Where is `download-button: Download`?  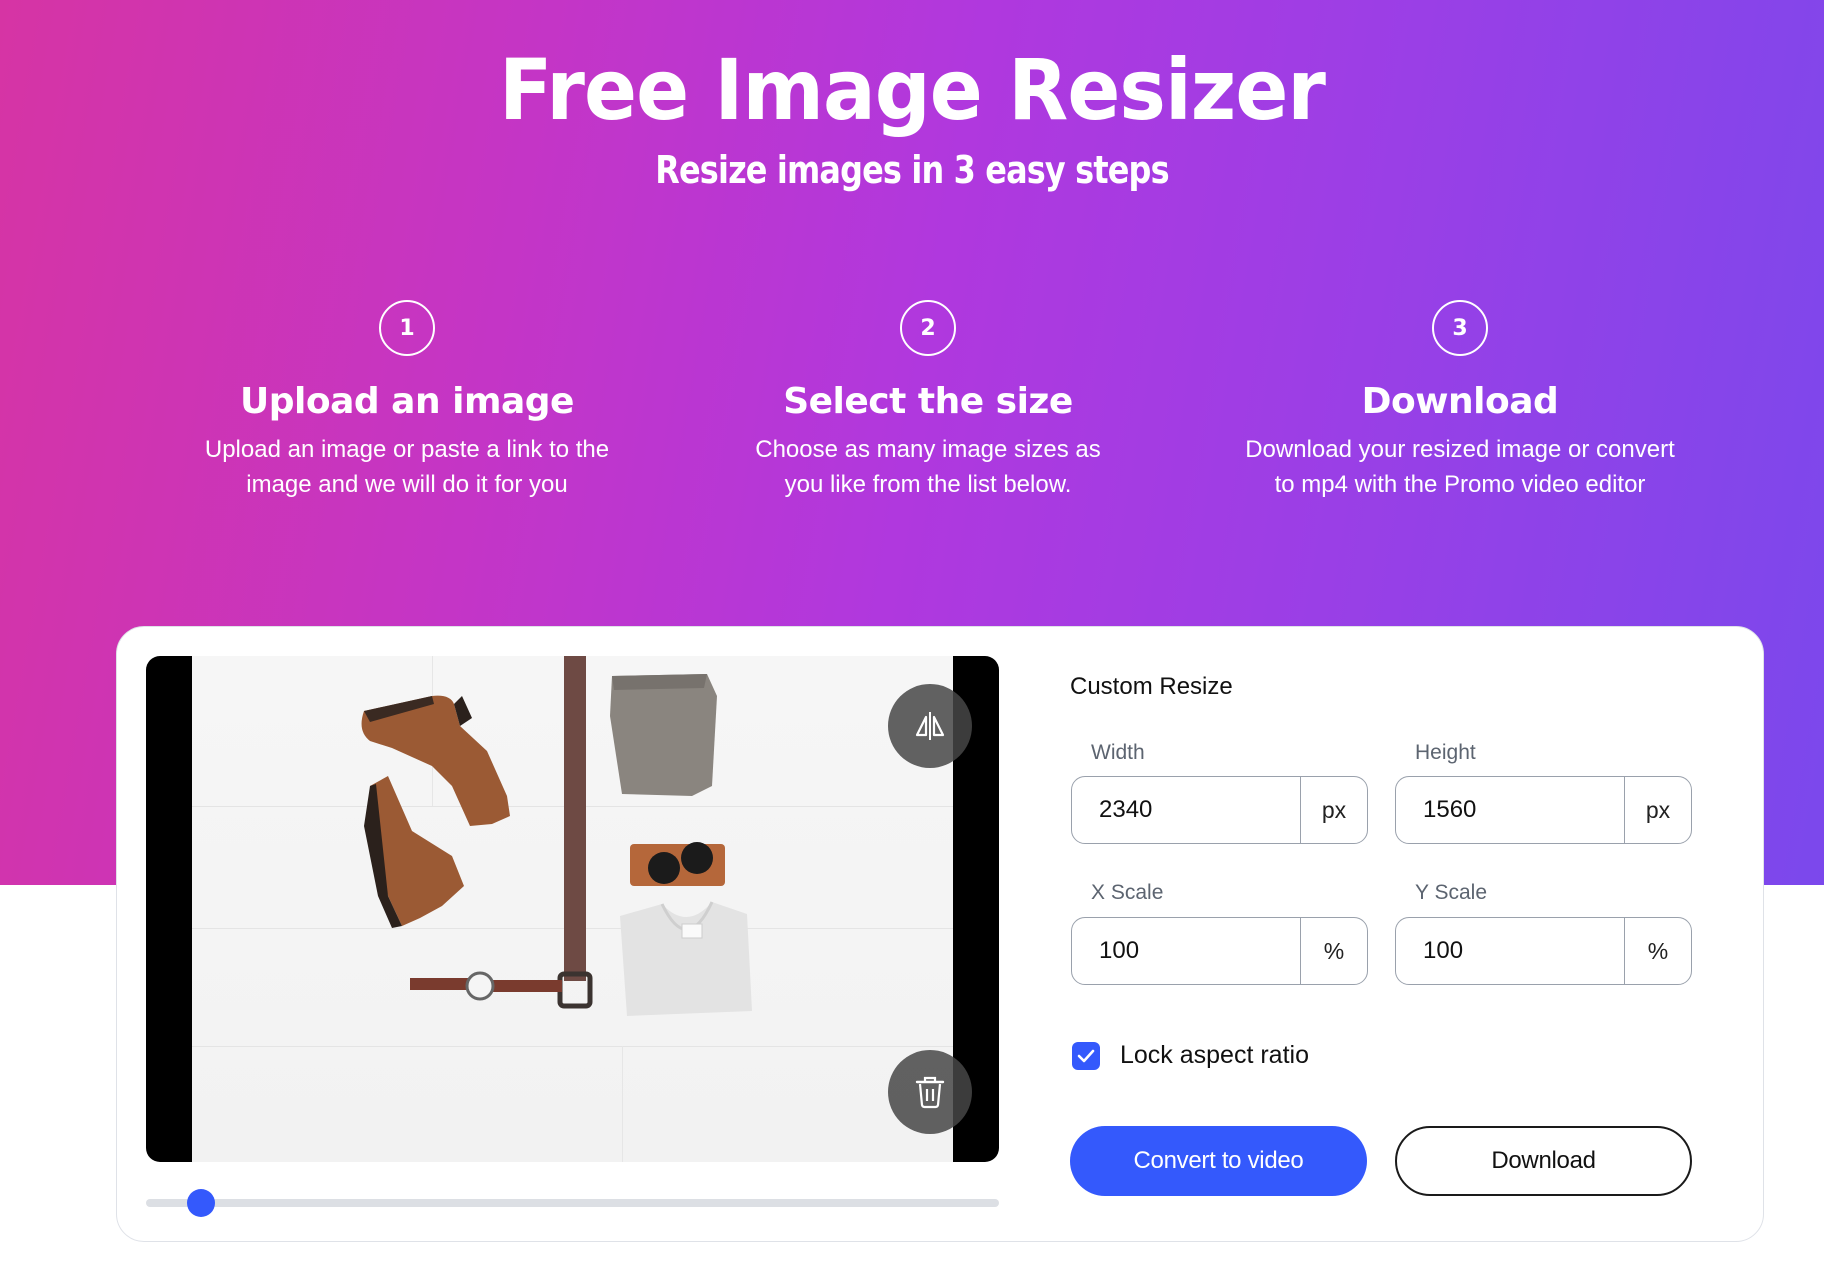 download-button: Download is located at coordinates (1543, 1161).